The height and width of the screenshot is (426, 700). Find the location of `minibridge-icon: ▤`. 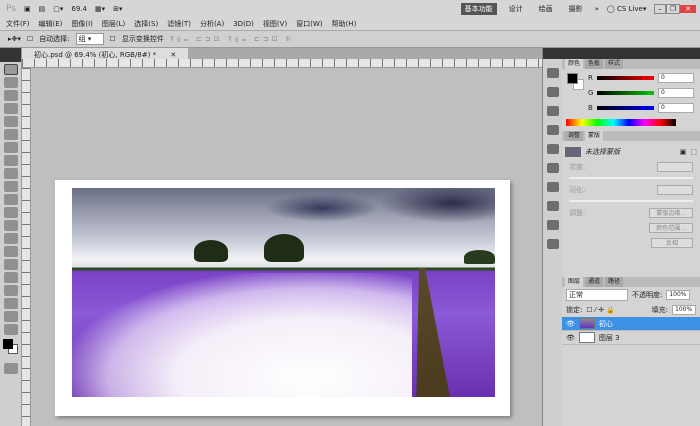

minibridge-icon: ▤ is located at coordinates (42, 9).